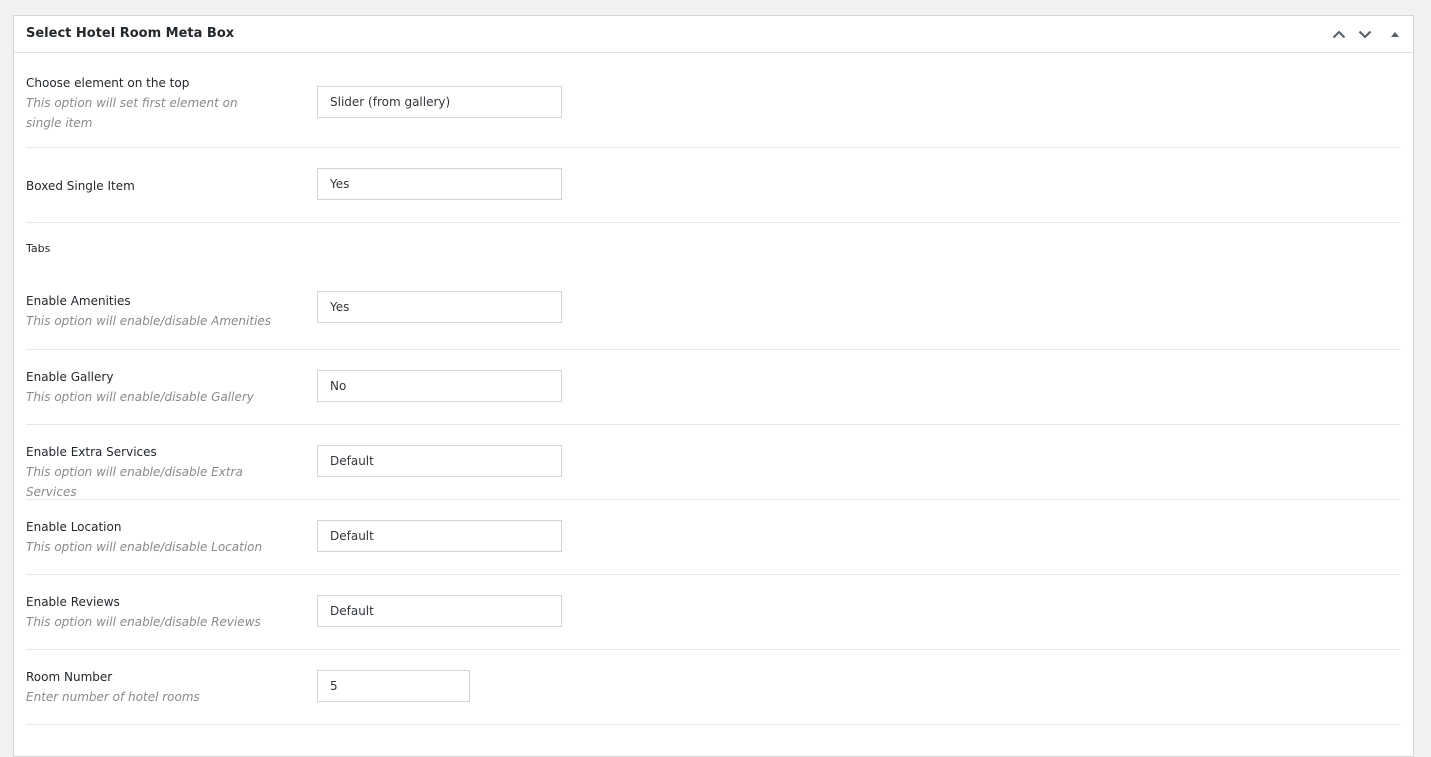  What do you see at coordinates (393, 686) in the screenshot?
I see `room-number-input: 5` at bounding box center [393, 686].